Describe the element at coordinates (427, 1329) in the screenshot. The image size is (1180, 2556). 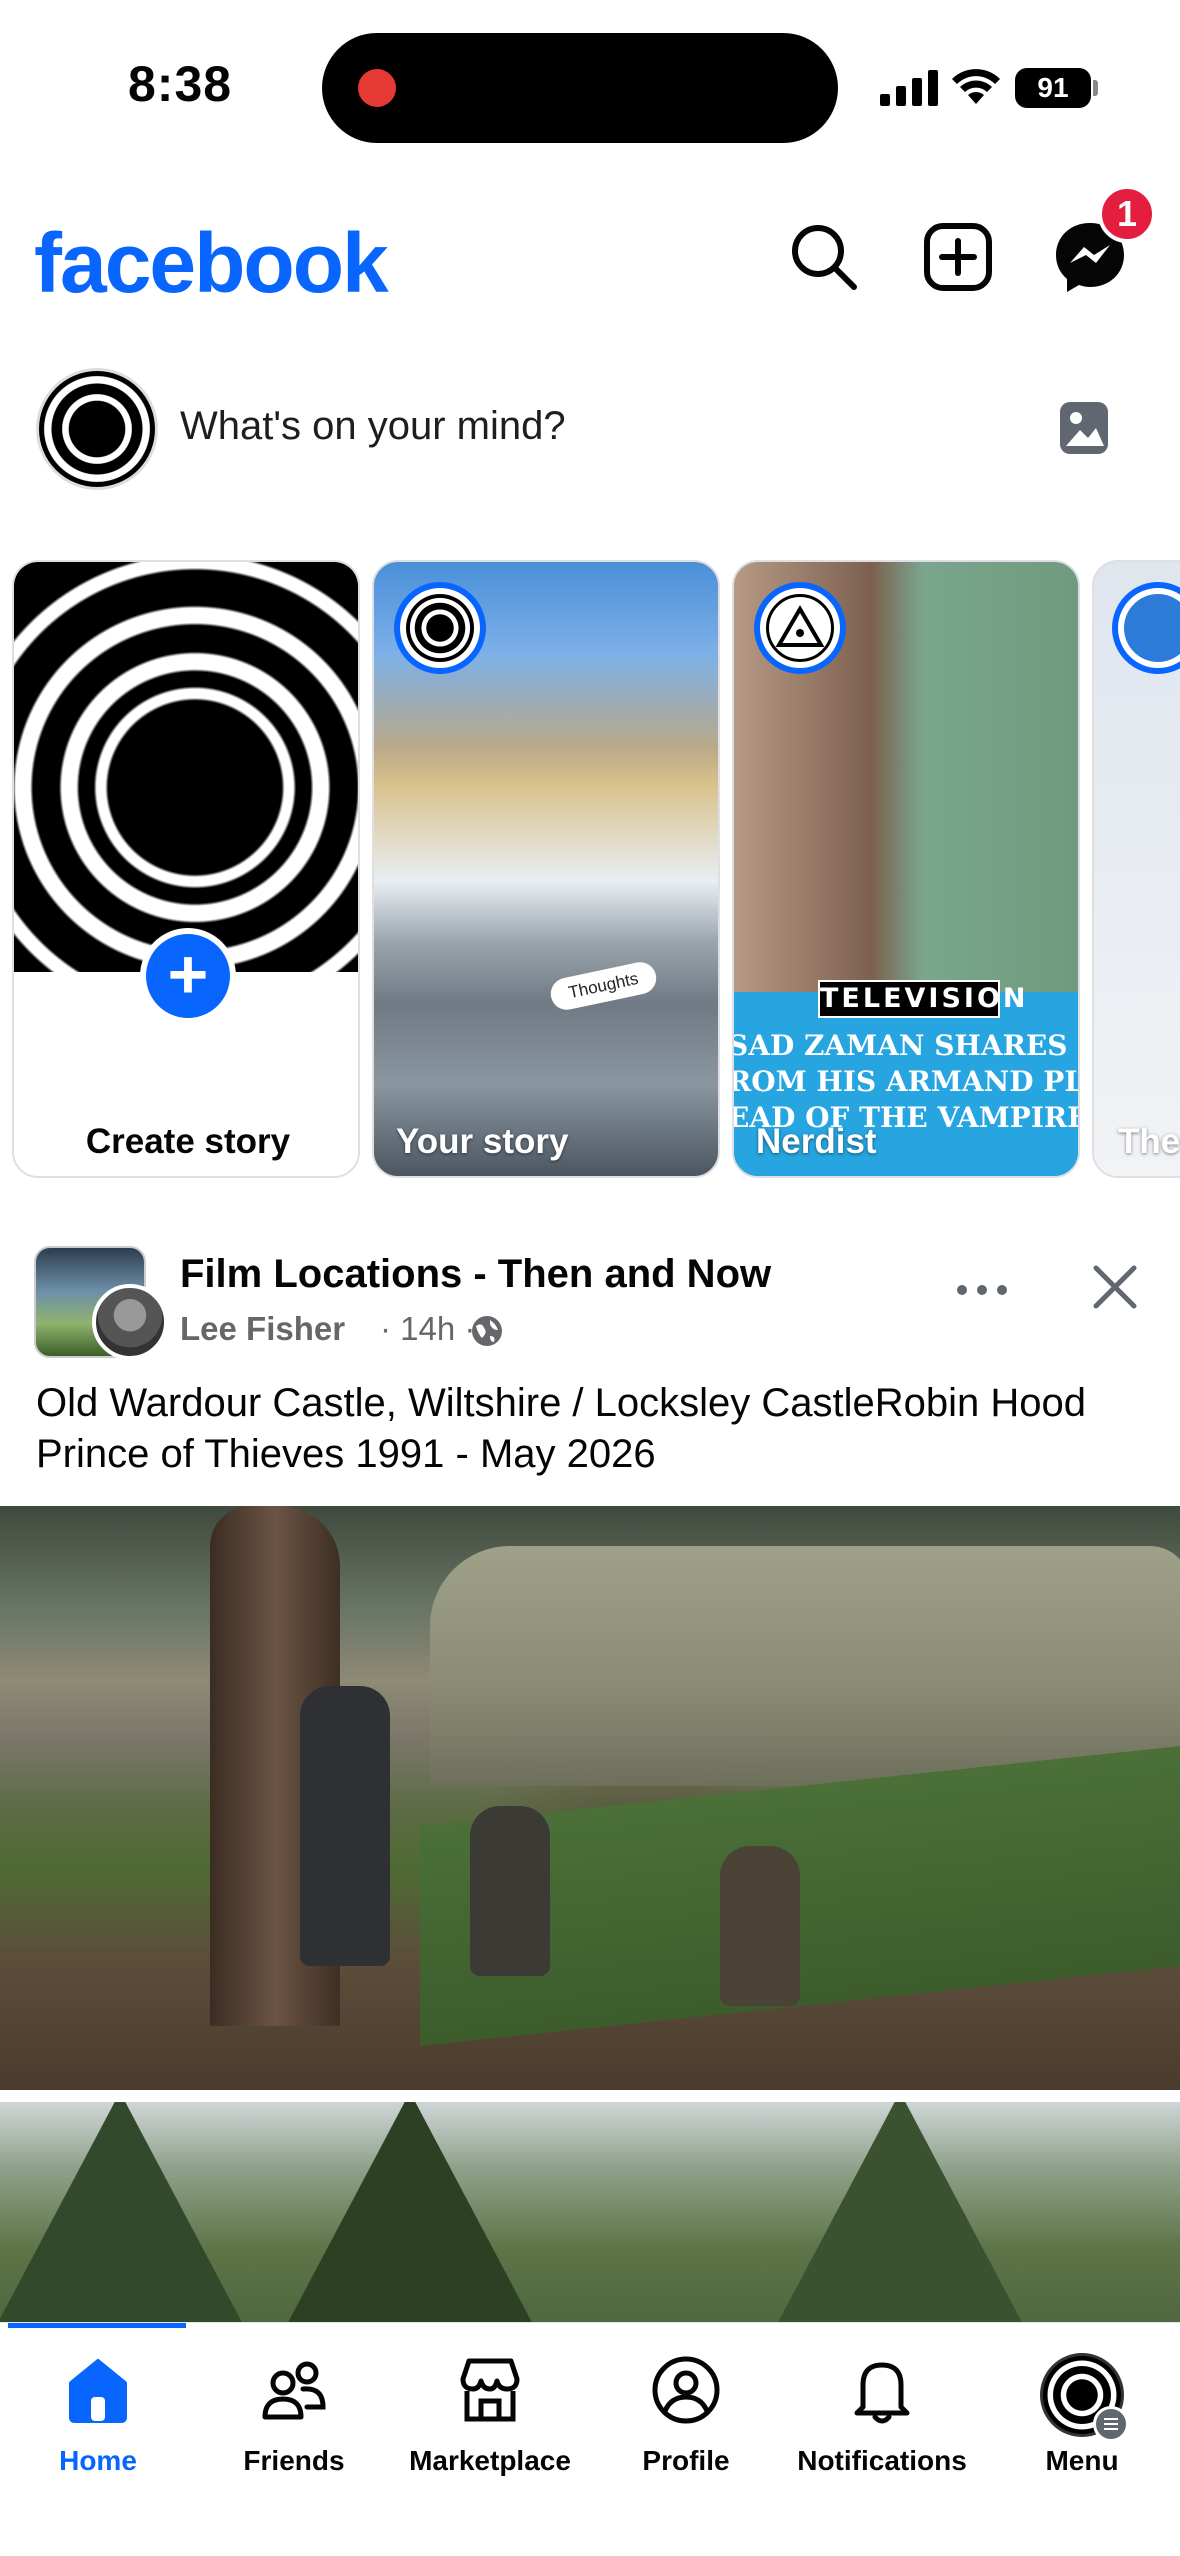
I see `post-timestamp: · 14h ·` at that location.